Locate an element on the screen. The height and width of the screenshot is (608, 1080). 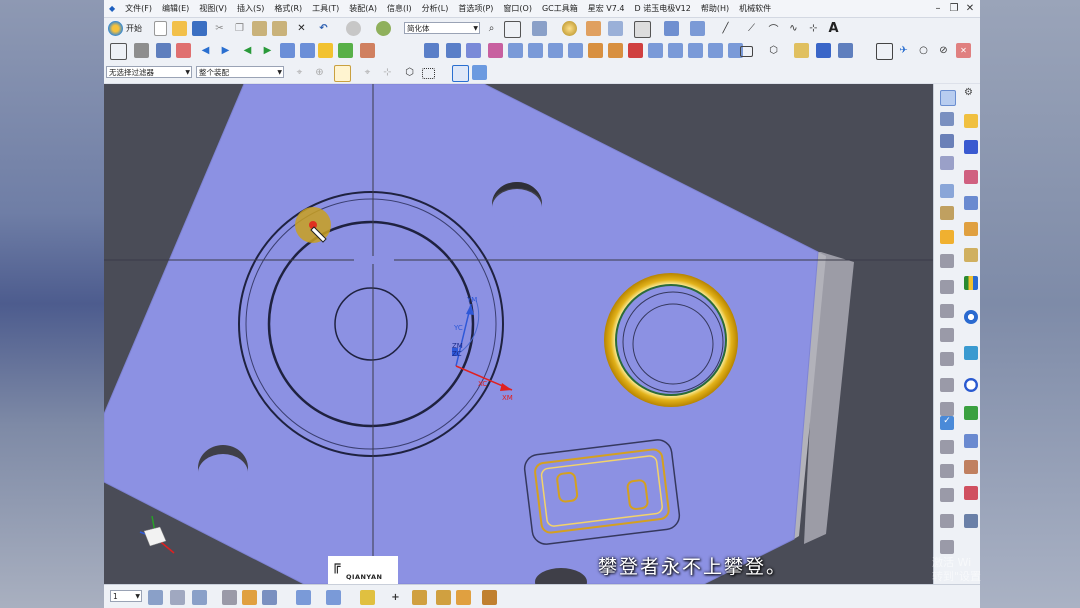
selection-scope-dropdown: 整个装配 ▼ is located at coordinates (240, 72).